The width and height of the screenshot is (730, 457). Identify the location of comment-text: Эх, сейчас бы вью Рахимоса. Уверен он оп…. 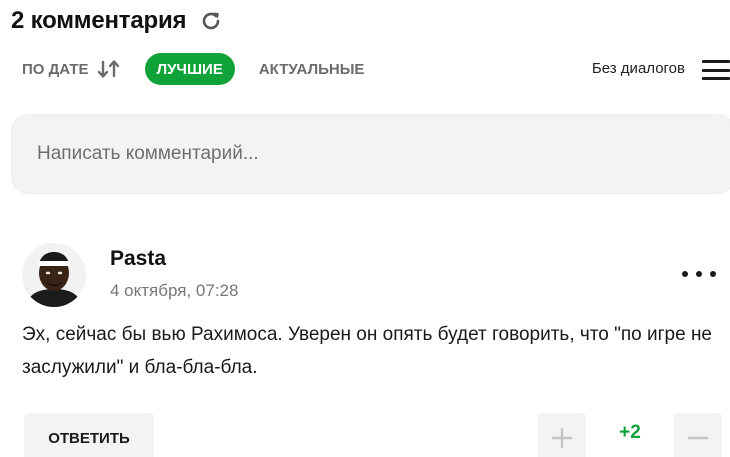
(367, 351).